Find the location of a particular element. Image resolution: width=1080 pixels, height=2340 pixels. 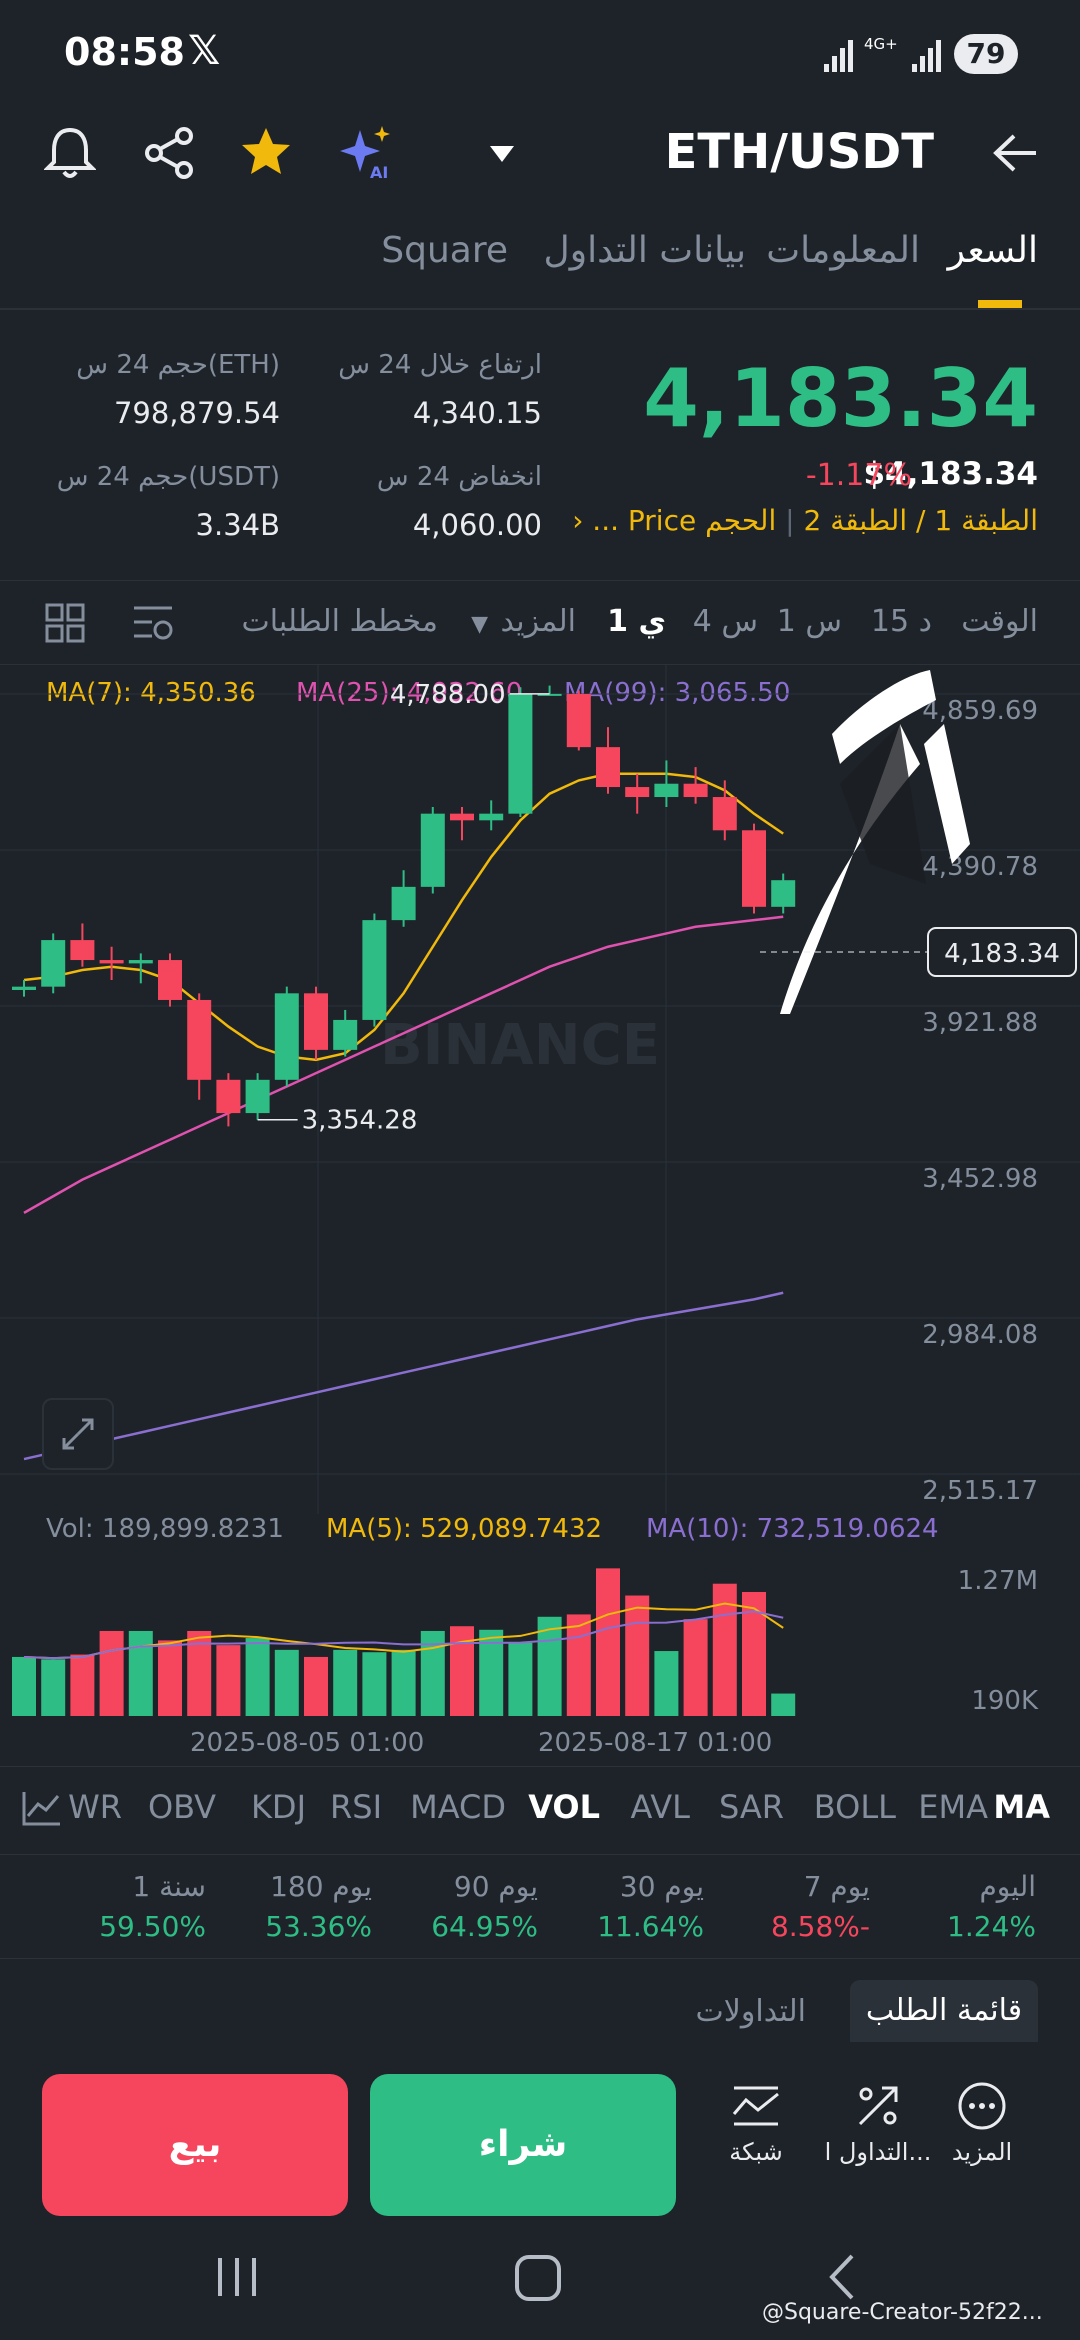

timeframe-1h: 1 س is located at coordinates (809, 621).